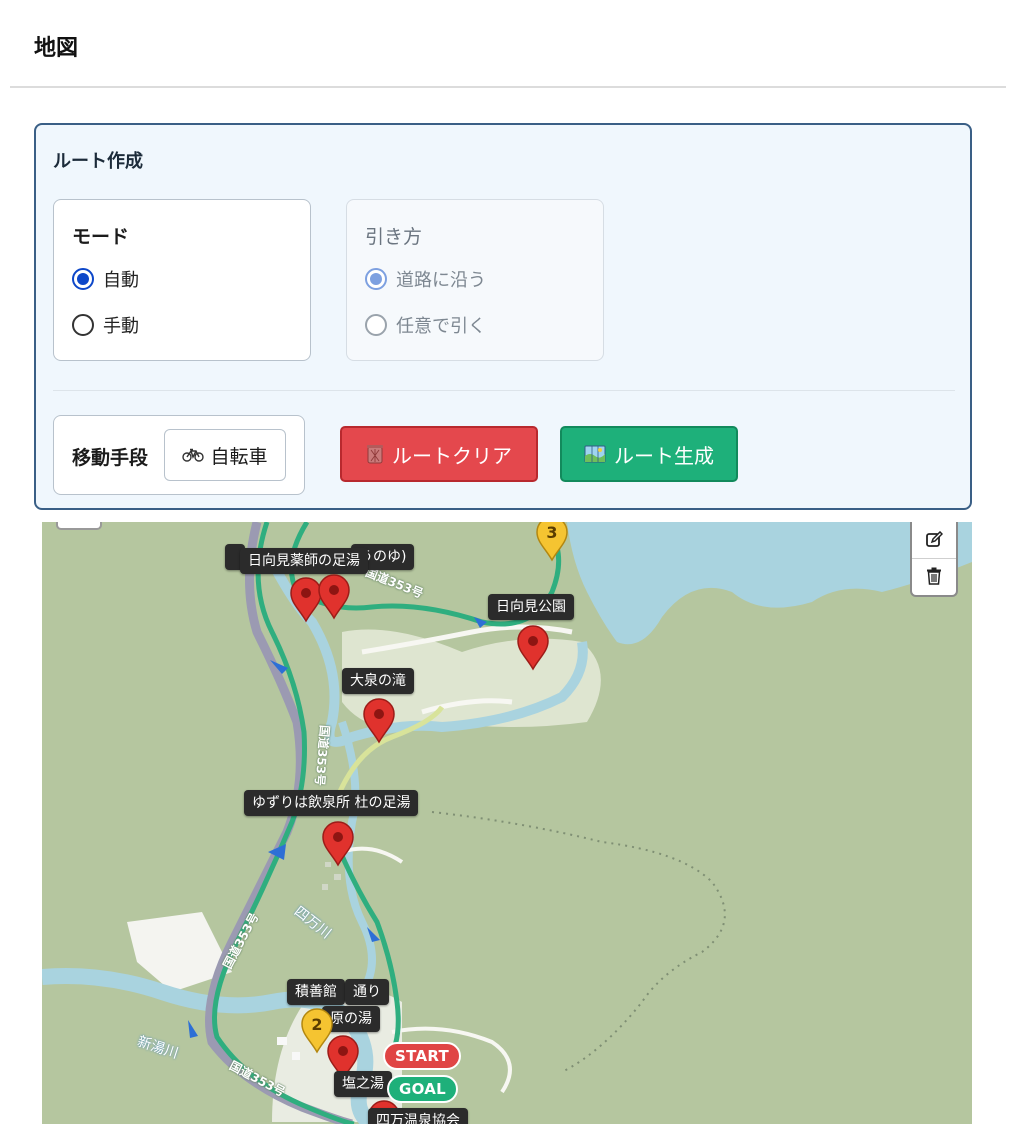 The height and width of the screenshot is (1138, 1016). I want to click on clear-route-button: ルートクリア, so click(439, 454).